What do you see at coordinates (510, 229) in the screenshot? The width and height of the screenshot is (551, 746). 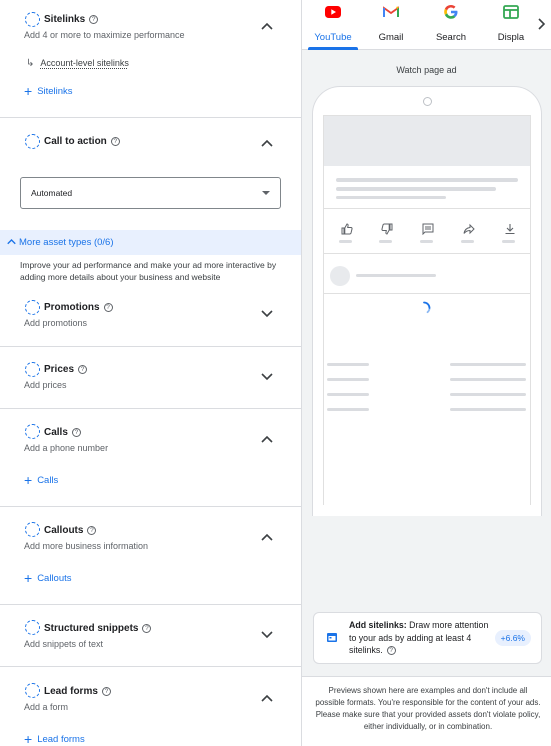 I see `download-icon` at bounding box center [510, 229].